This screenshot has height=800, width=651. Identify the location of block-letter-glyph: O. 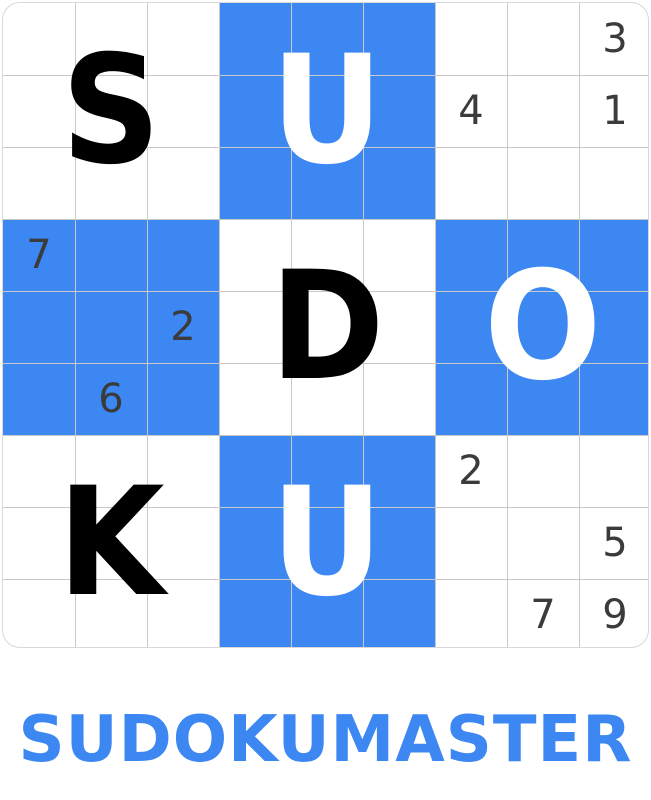
(543, 327).